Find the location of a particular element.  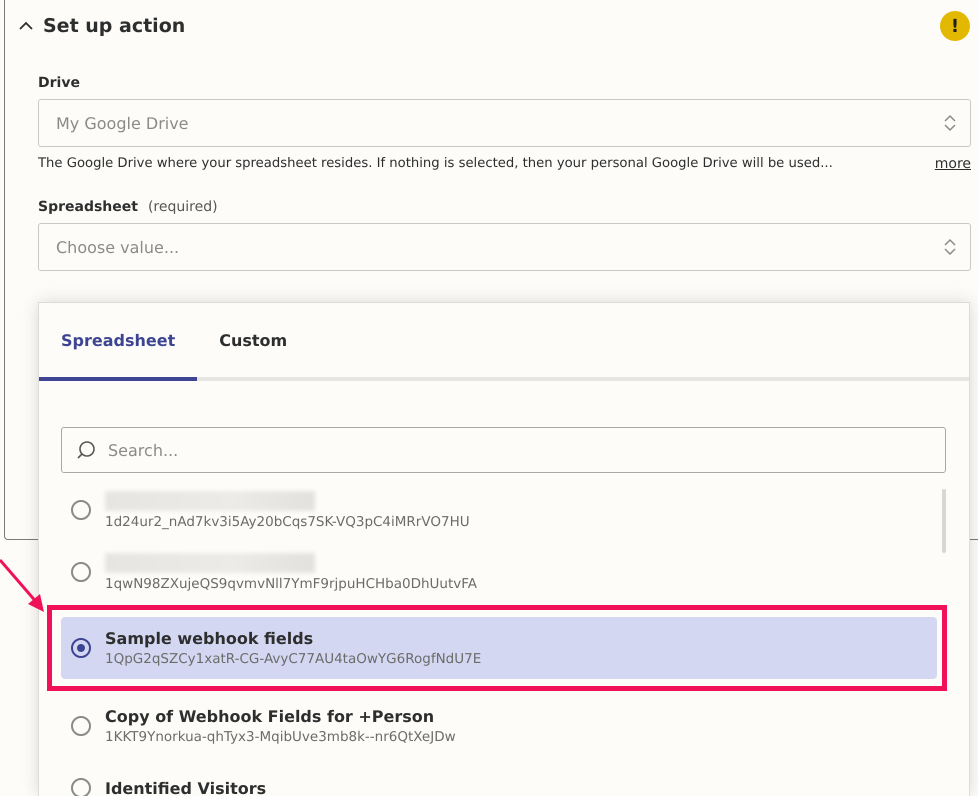

spreadsheet-option: Identified Visitors is located at coordinates (499, 776).